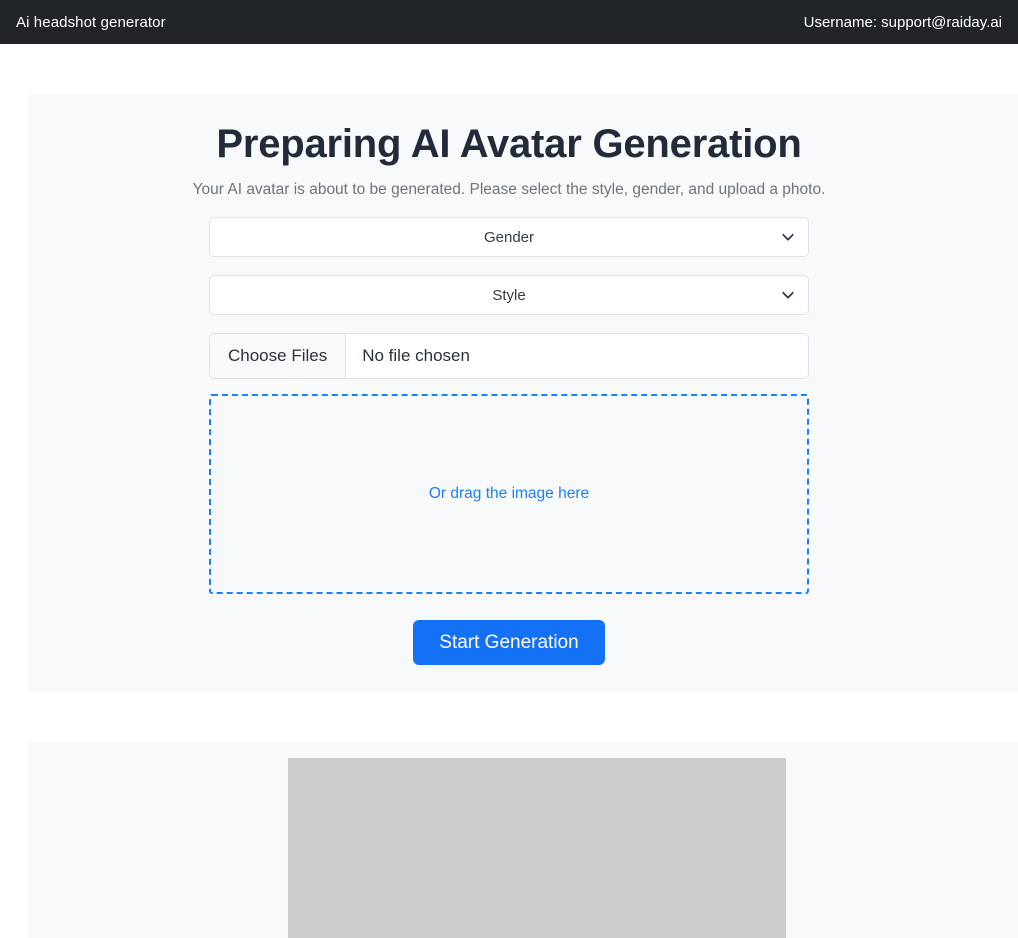 The width and height of the screenshot is (1018, 938). I want to click on submit-row: Start Generation, so click(509, 642).